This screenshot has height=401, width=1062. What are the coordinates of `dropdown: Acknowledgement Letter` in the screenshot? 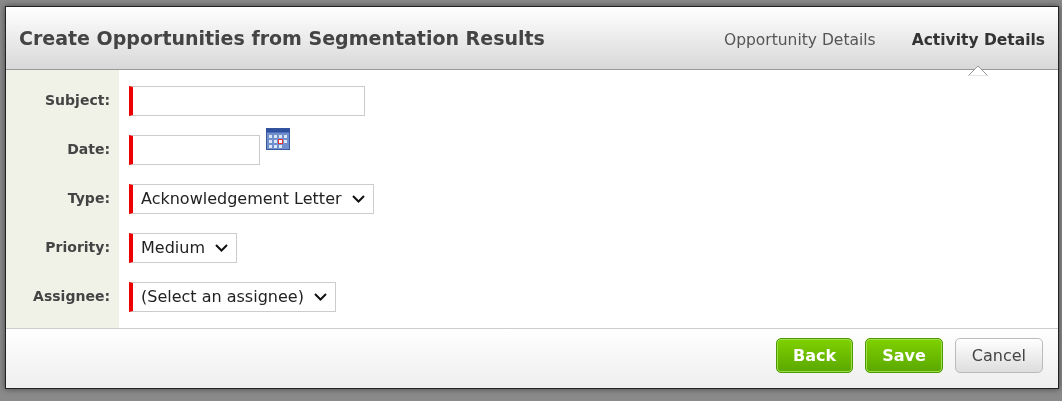 It's located at (251, 198).